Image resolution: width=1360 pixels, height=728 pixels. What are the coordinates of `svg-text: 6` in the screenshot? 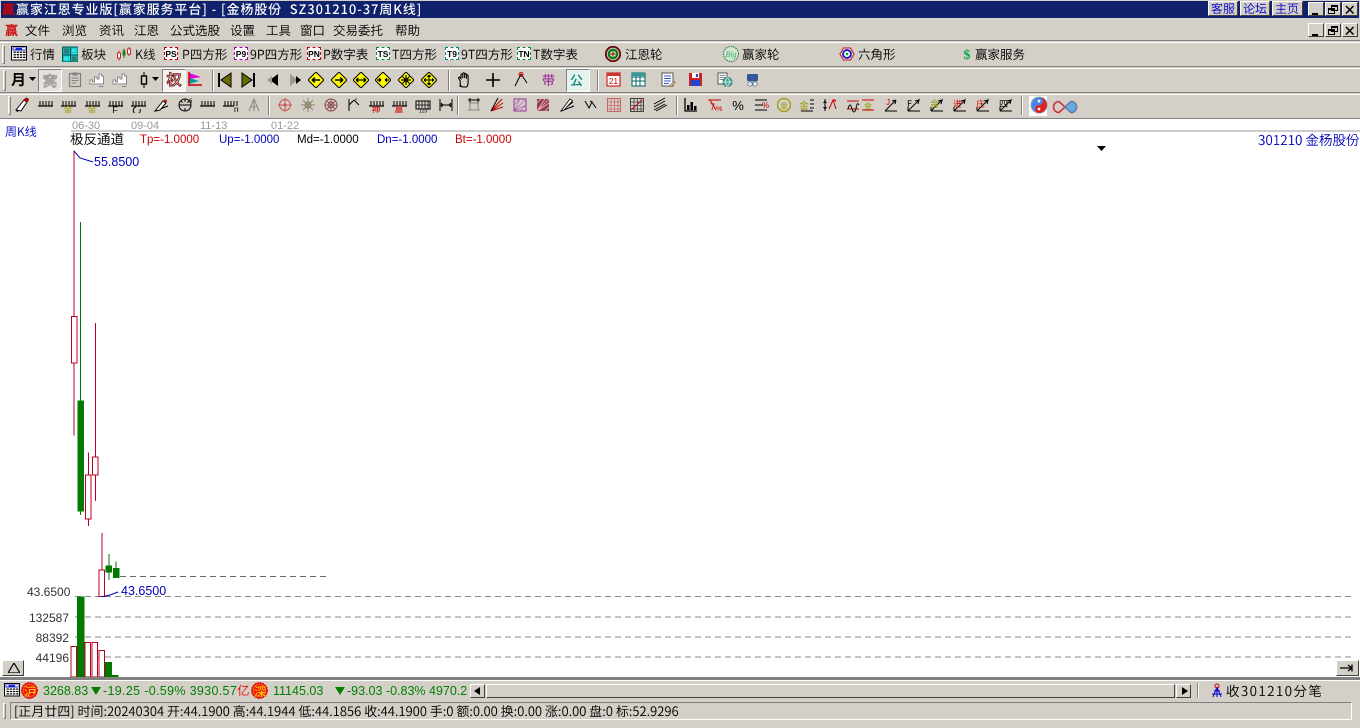 It's located at (191, 102).